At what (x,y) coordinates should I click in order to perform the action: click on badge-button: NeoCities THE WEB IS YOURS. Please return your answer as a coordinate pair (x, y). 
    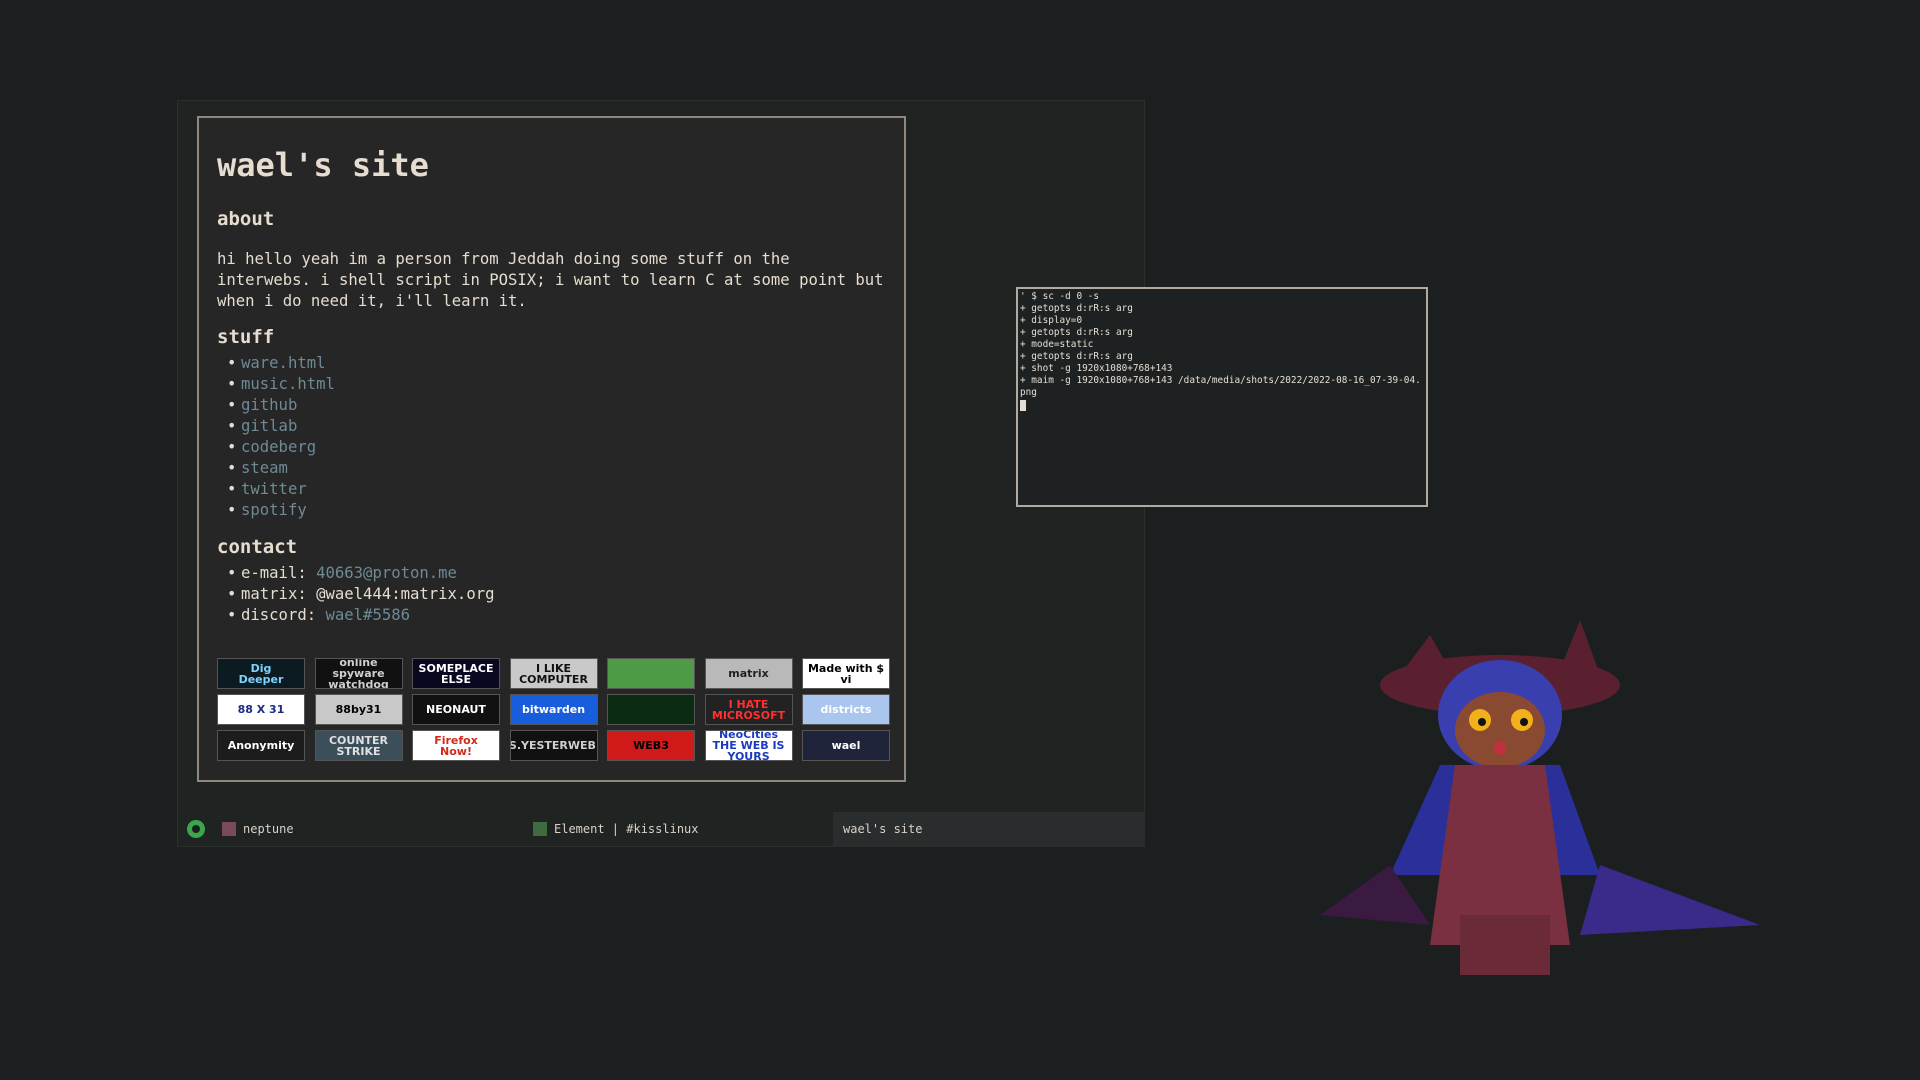
    Looking at the image, I should click on (748, 745).